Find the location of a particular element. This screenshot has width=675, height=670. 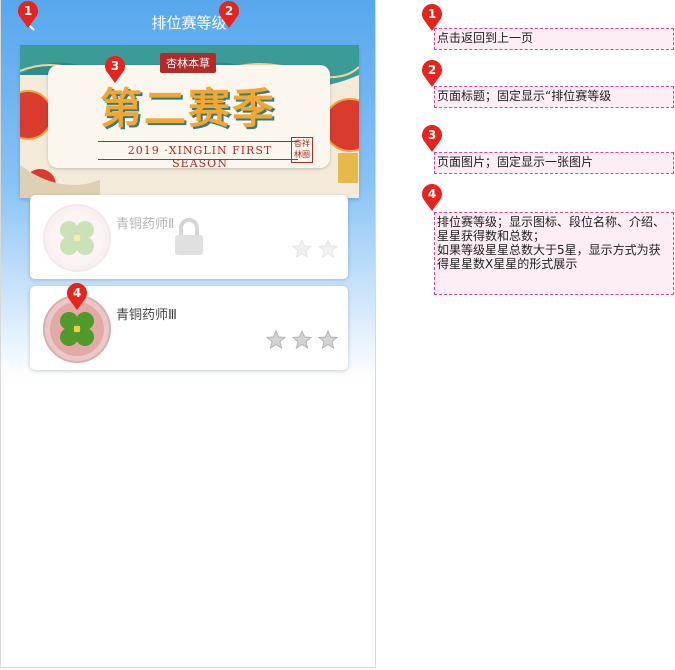

rank-name: 青铜药师Ⅱ is located at coordinates (145, 224).